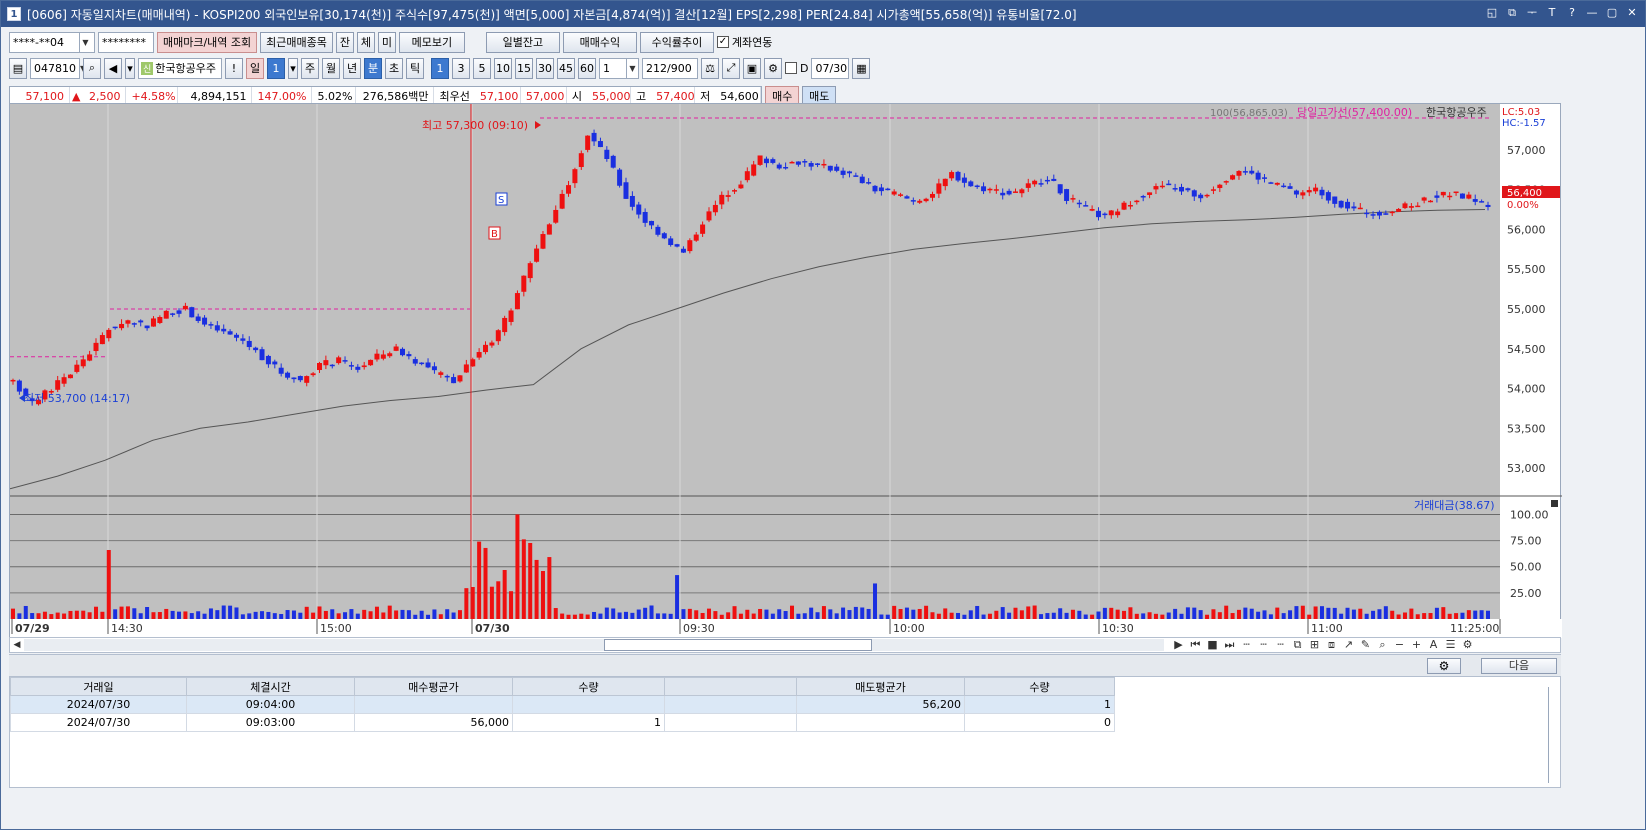 The image size is (1646, 830). What do you see at coordinates (738, 645) in the screenshot?
I see `scroll-thumb` at bounding box center [738, 645].